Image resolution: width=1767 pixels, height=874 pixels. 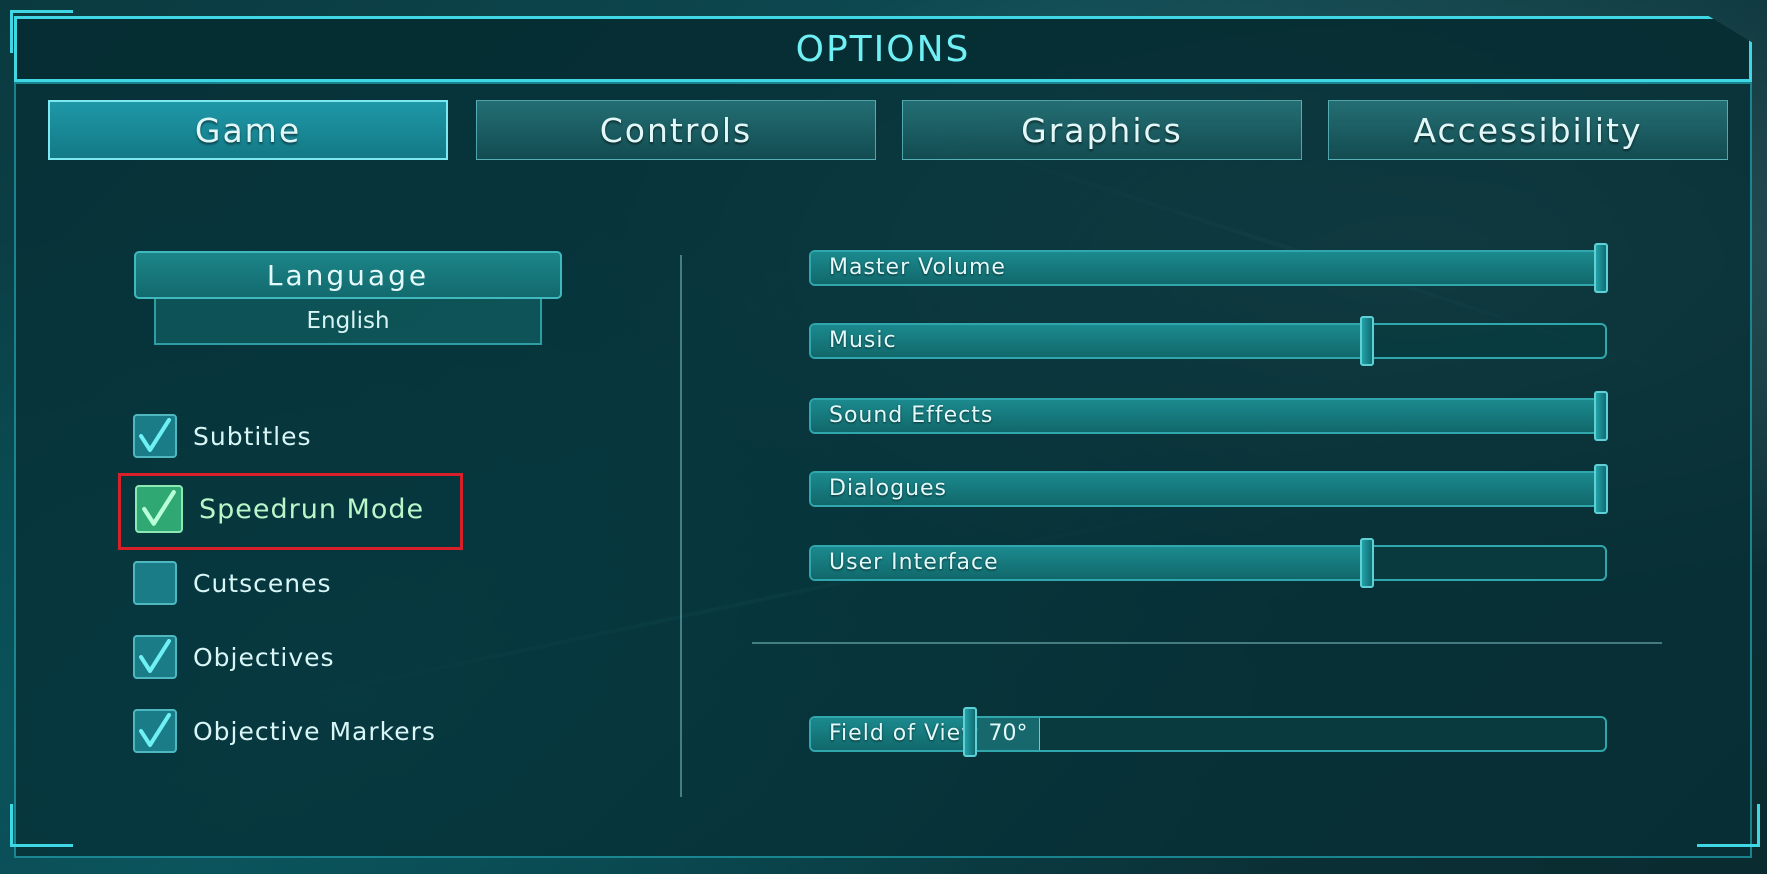 What do you see at coordinates (914, 562) in the screenshot?
I see `slider-label: User Interface` at bounding box center [914, 562].